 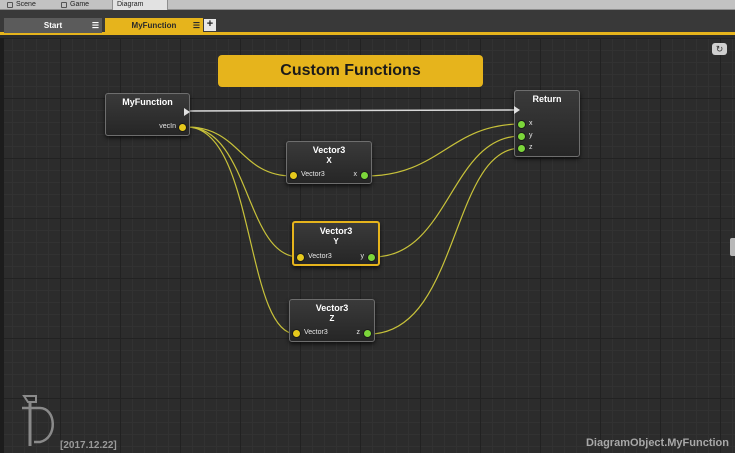 I want to click on port-y-out, so click(x=371, y=257).